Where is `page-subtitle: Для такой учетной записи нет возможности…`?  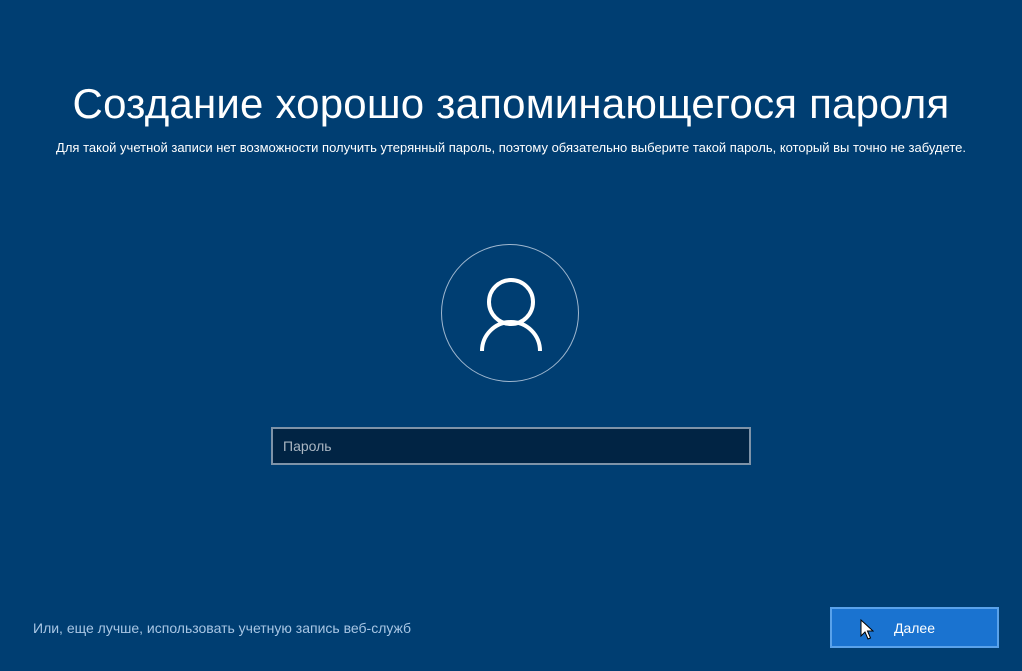
page-subtitle: Для такой учетной записи нет возможности… is located at coordinates (511, 147).